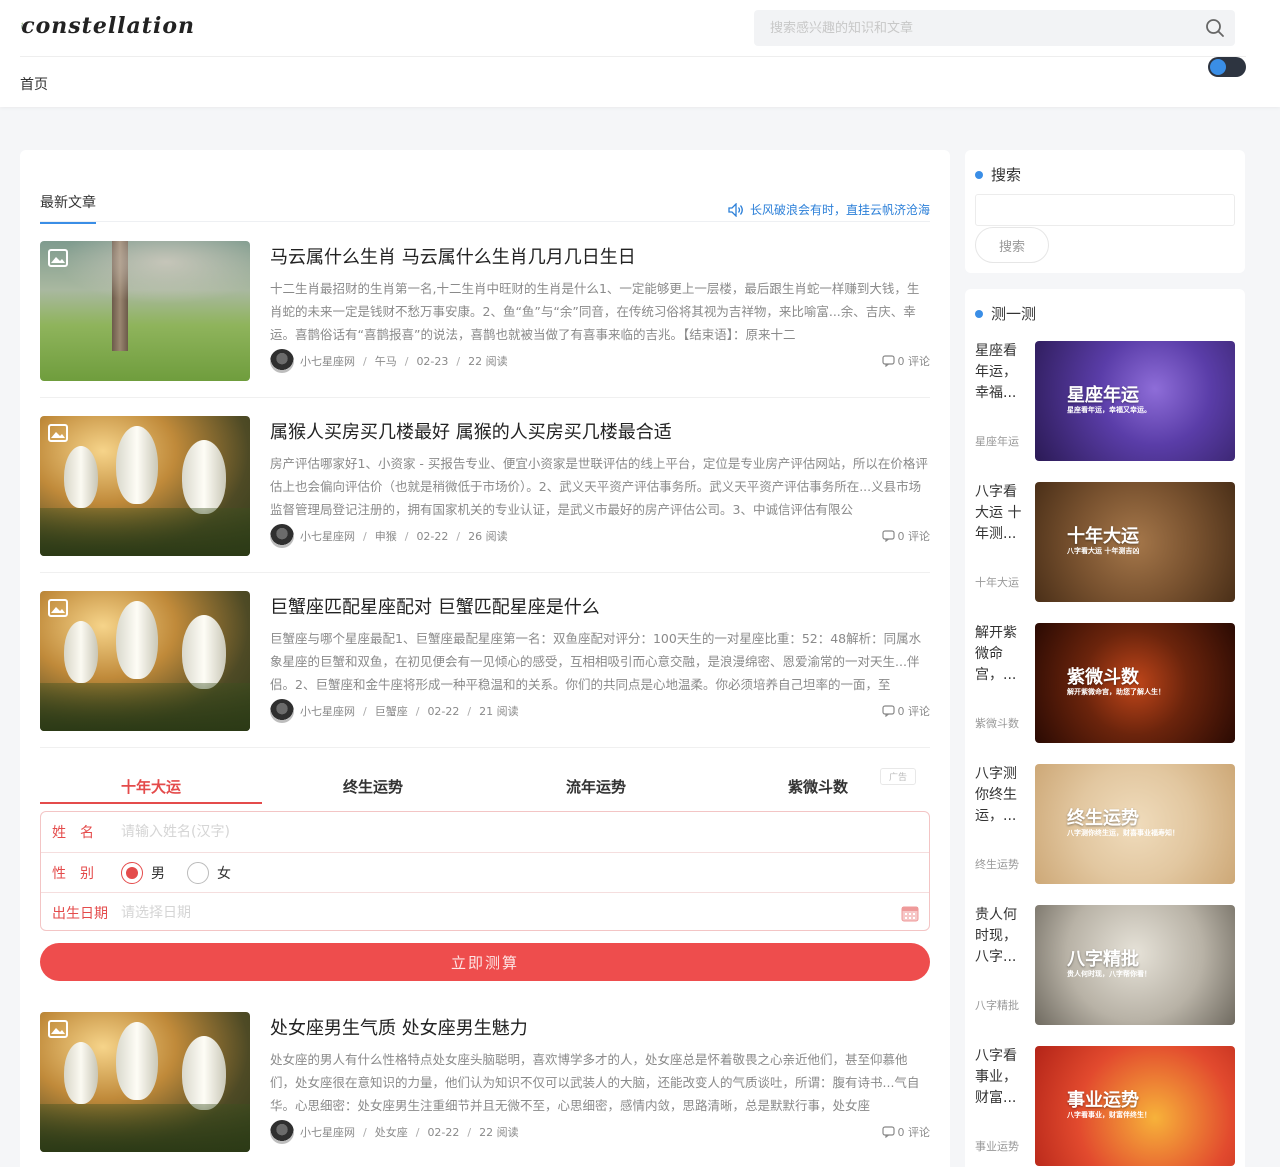 Image resolution: width=1280 pixels, height=1167 pixels. Describe the element at coordinates (499, 711) in the screenshot. I see `article-reads: 21 阅读` at that location.